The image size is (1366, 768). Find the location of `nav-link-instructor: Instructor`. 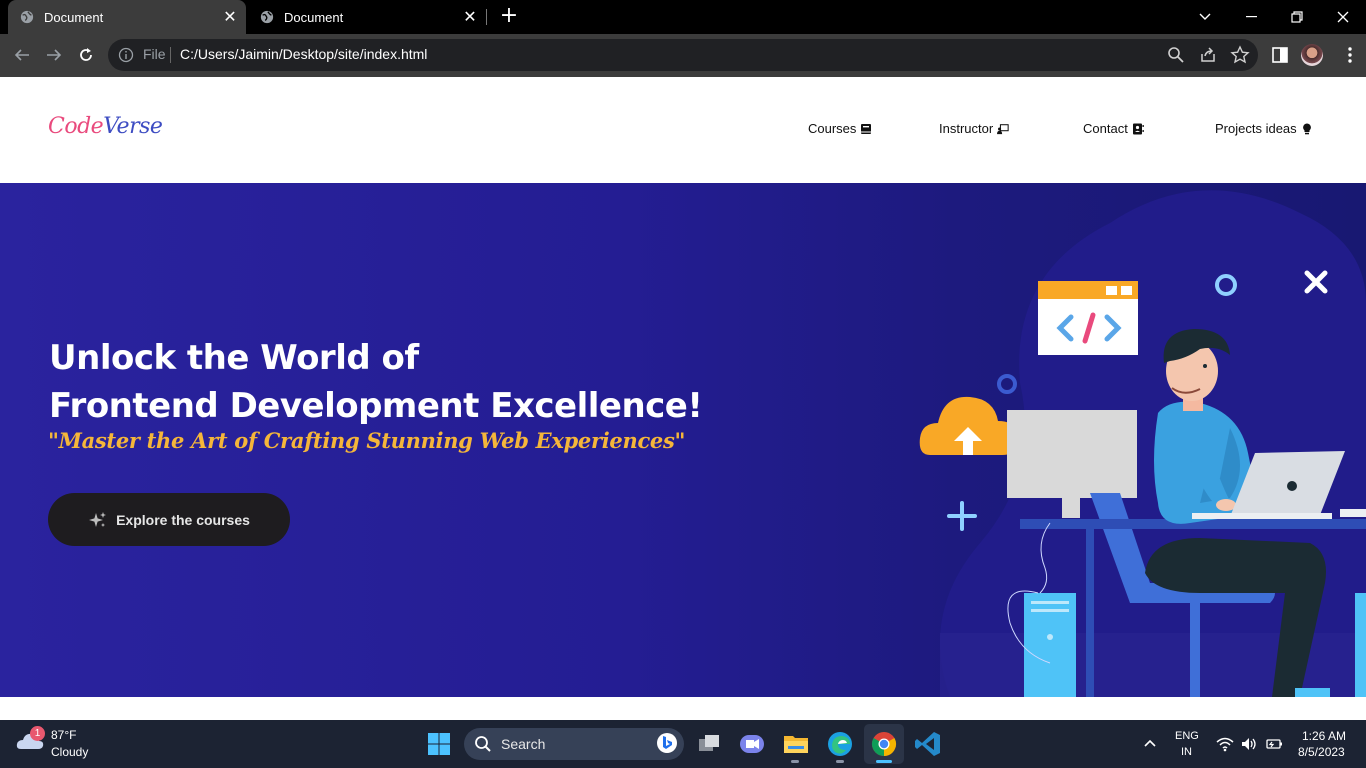

nav-link-instructor: Instructor is located at coordinates (974, 128).